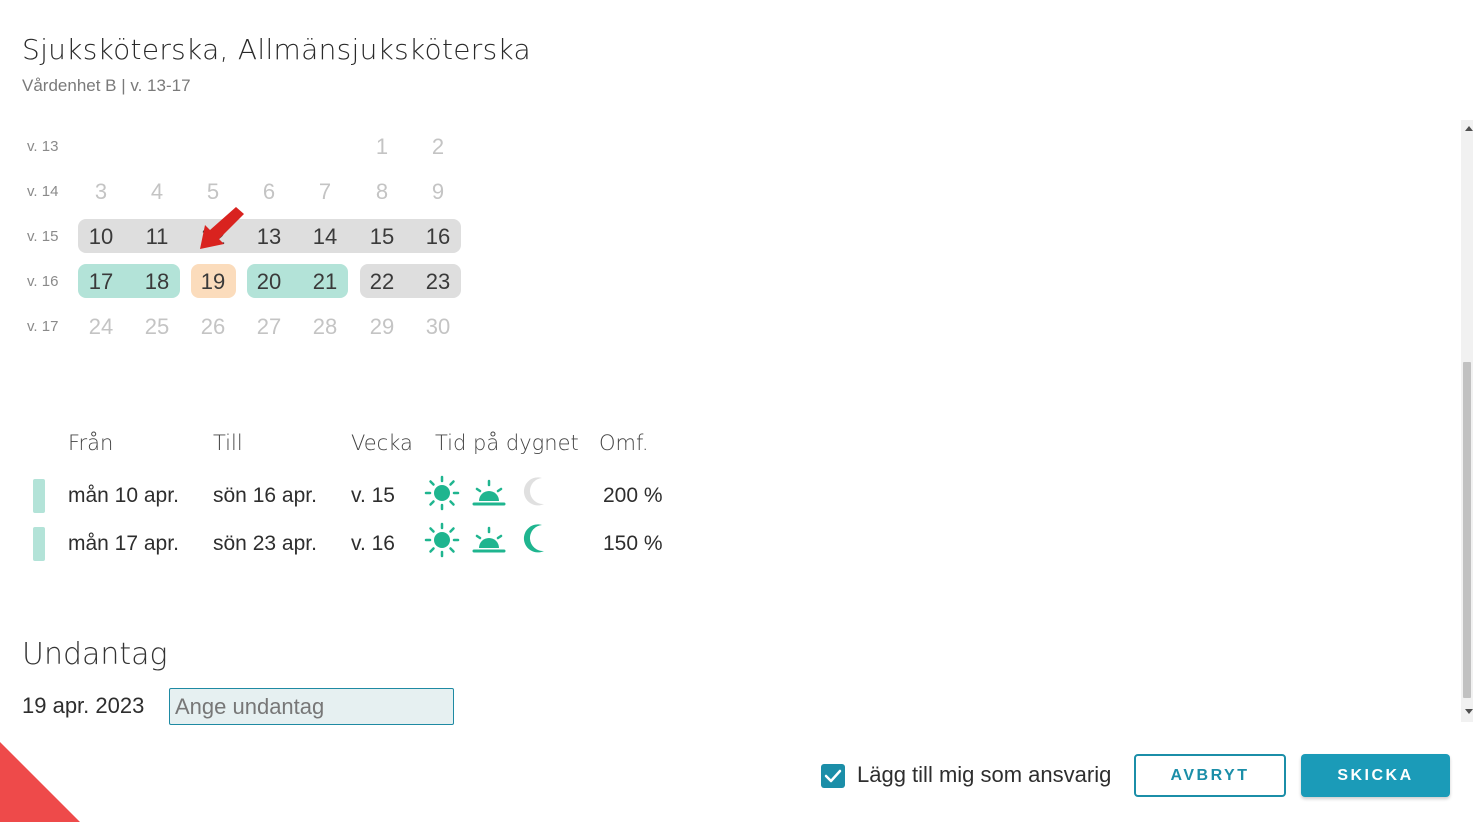 This screenshot has height=822, width=1473. Describe the element at coordinates (269, 192) in the screenshot. I see `calendar-day: 6` at that location.